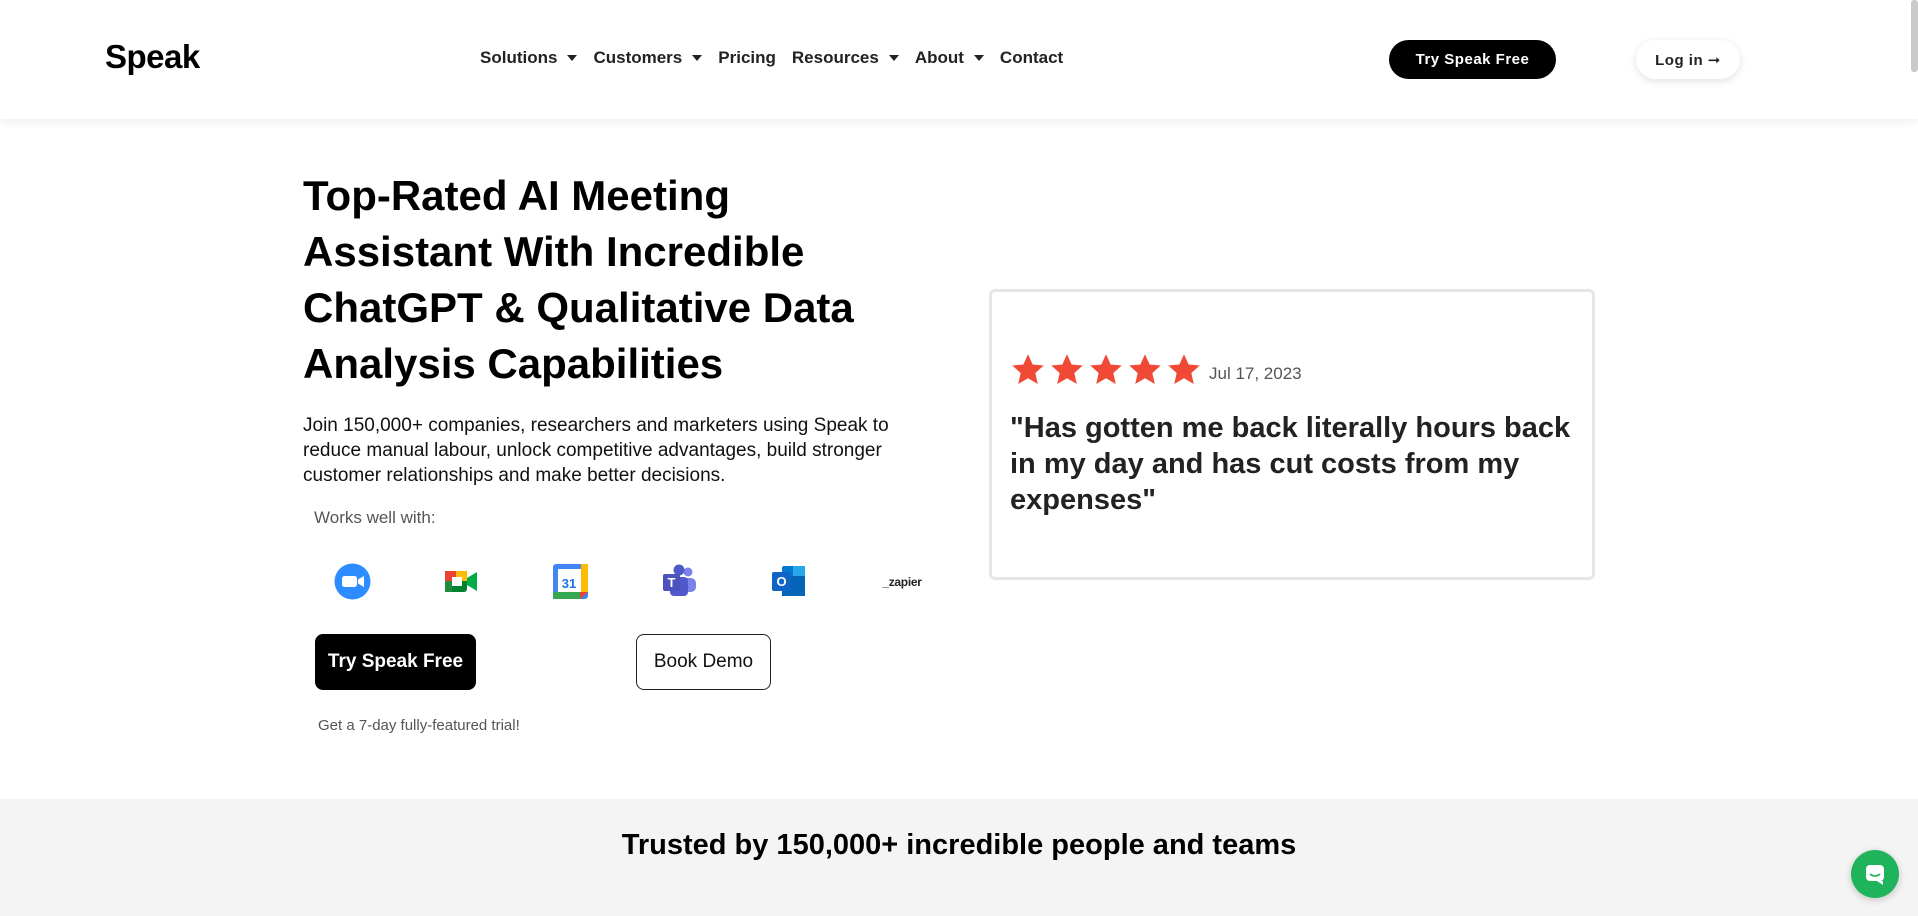 The height and width of the screenshot is (916, 1918). I want to click on works-well-with-label: Works well with:, so click(375, 517).